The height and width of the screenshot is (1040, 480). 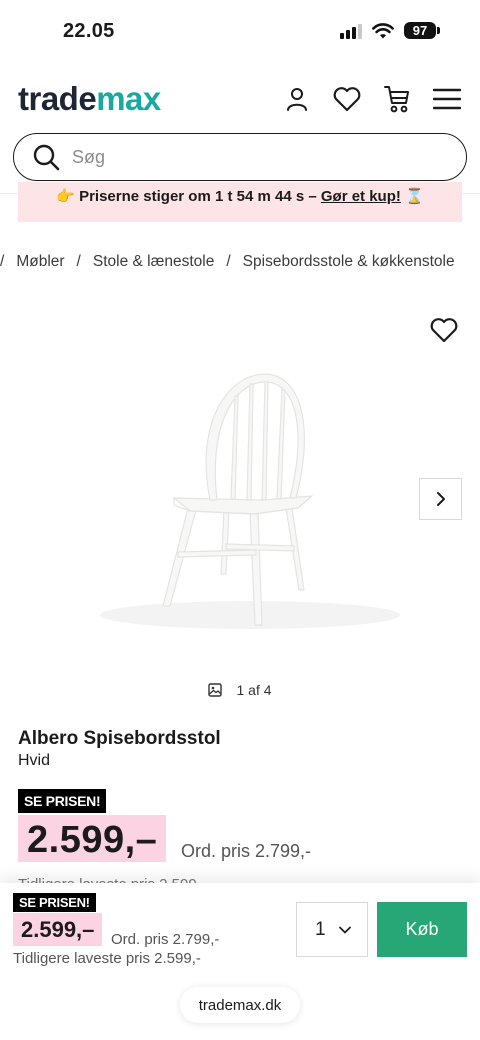 I want to click on breadcrumb-item-stole: Stole & lænestole, so click(x=154, y=262).